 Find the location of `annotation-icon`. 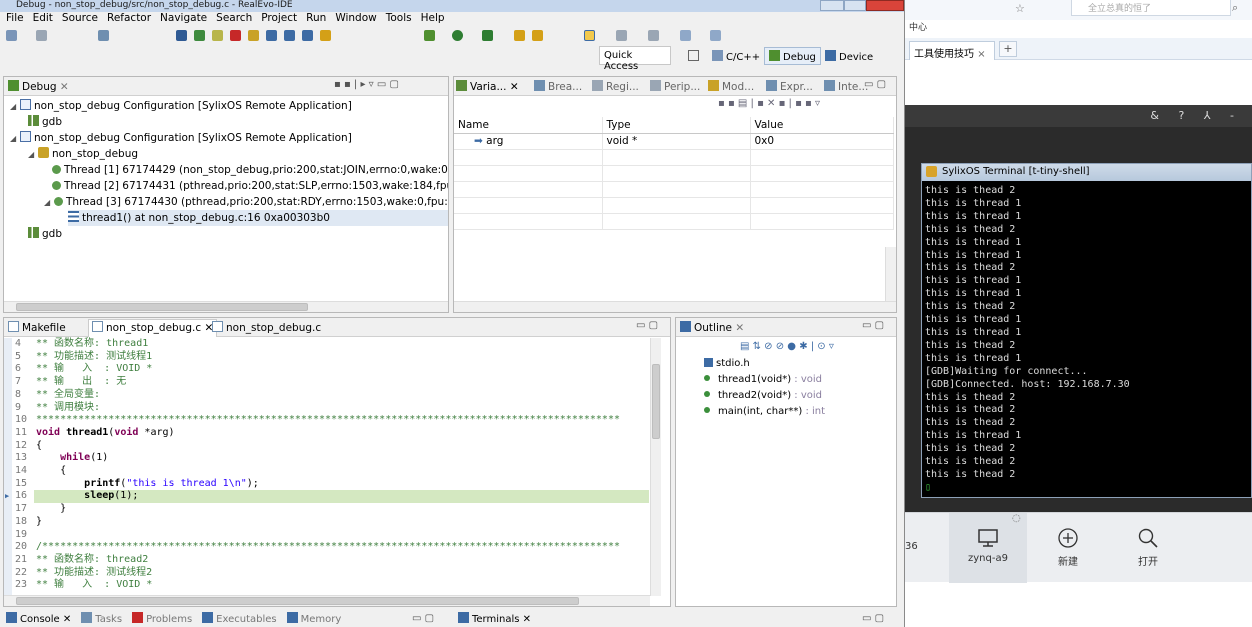

annotation-icon is located at coordinates (589, 35).